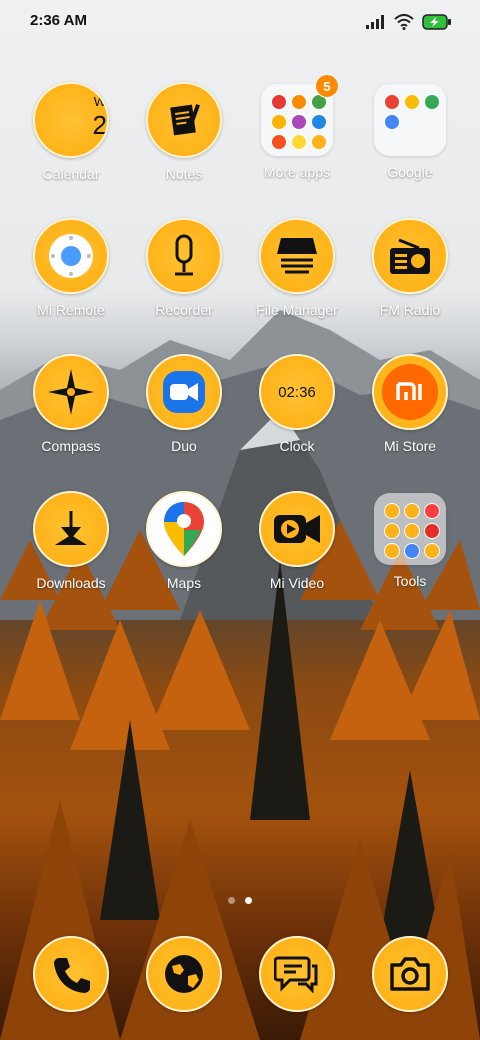 This screenshot has height=1040, width=480. Describe the element at coordinates (100, 101) in the screenshot. I see `calendar-weekday: Wed` at that location.